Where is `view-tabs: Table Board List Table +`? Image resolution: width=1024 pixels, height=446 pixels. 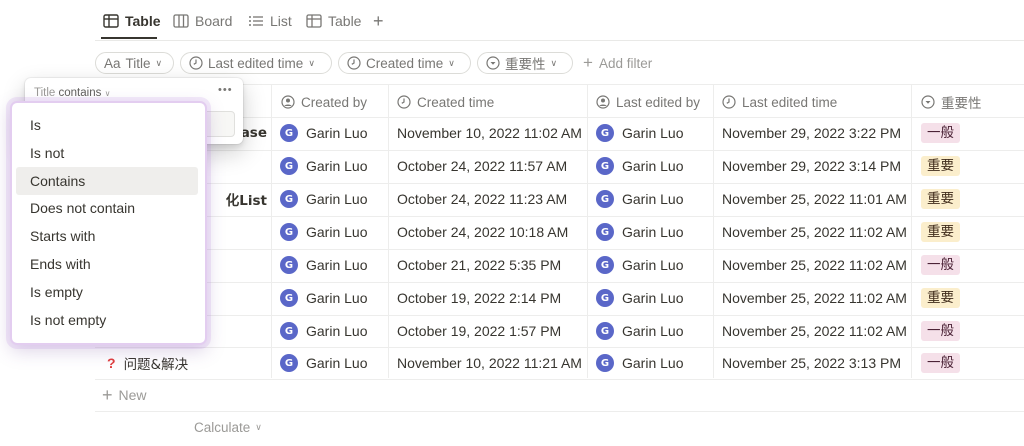
view-tabs: Table Board List Table + is located at coordinates (559, 20).